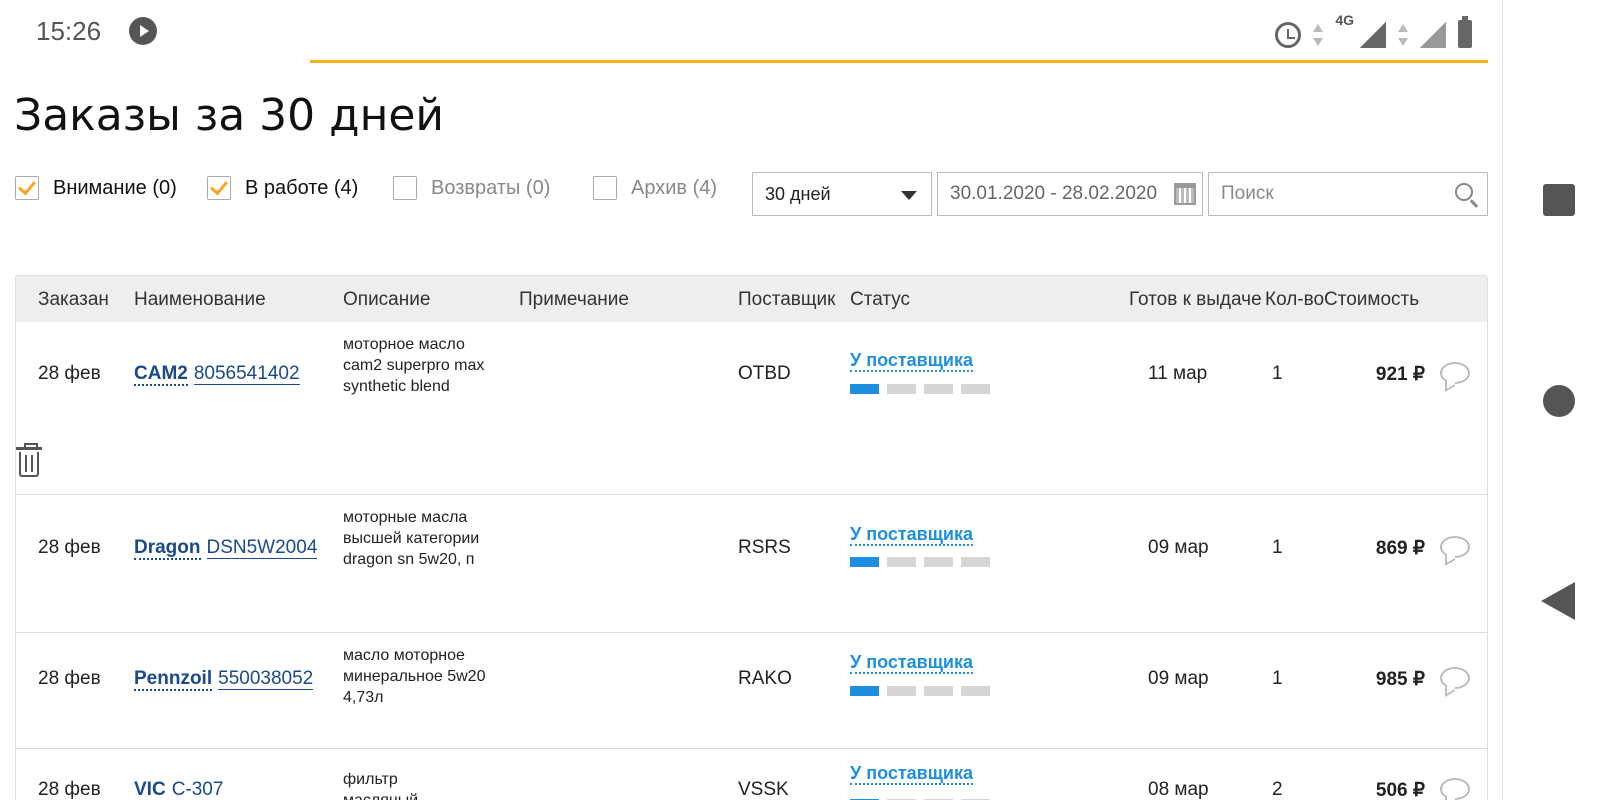  I want to click on row-ready: 11 мар, so click(1178, 373).